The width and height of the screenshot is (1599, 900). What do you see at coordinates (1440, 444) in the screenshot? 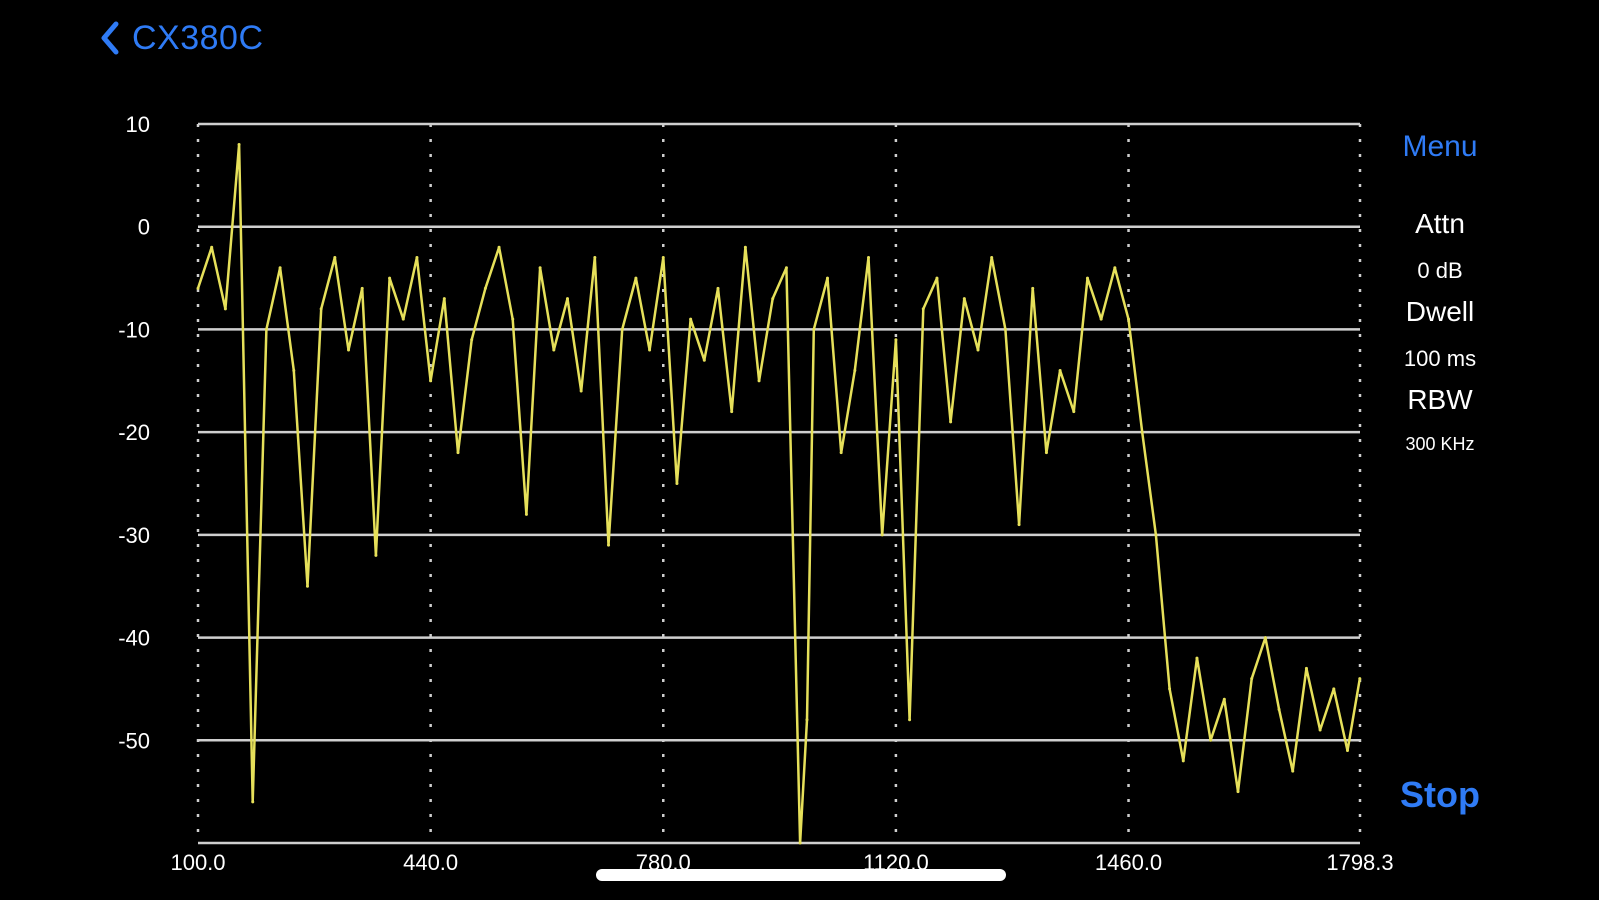
I see `rbw-value: 300 KHz` at bounding box center [1440, 444].